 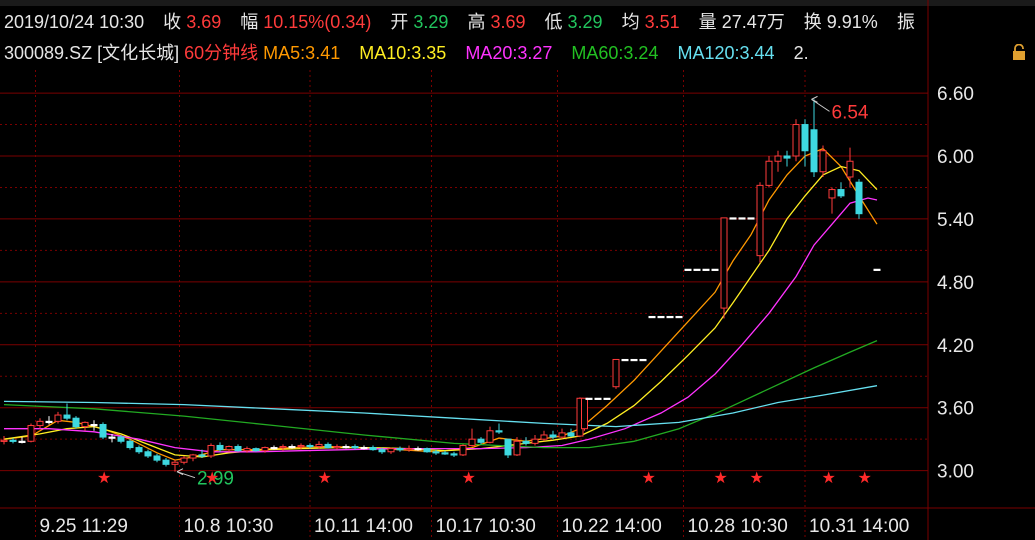 What do you see at coordinates (955, 346) in the screenshot?
I see `y-tick-label: 4.20` at bounding box center [955, 346].